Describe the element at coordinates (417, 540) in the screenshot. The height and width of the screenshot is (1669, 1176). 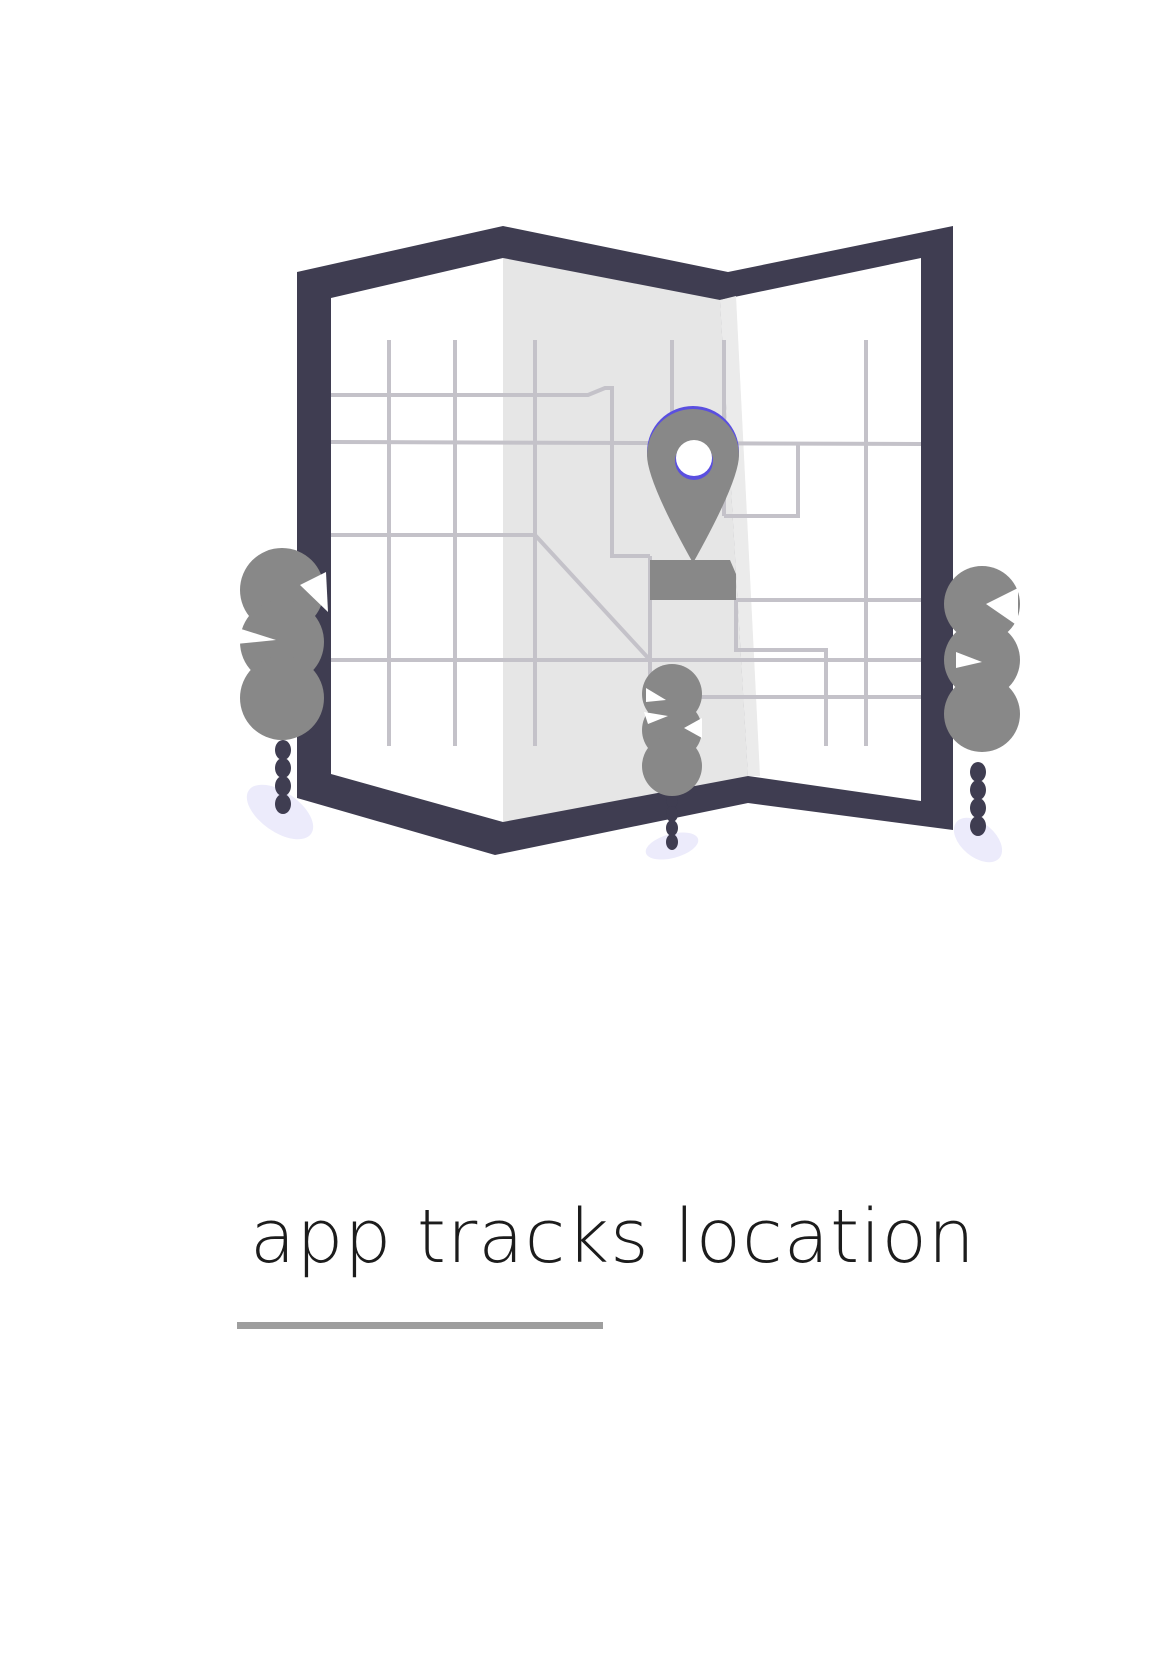
I see `map-paper-left` at that location.